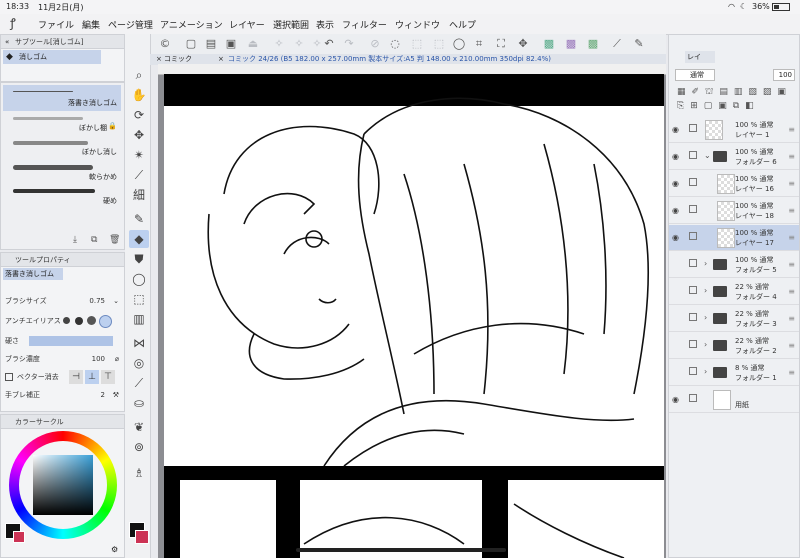  Describe the element at coordinates (139, 403) in the screenshot. I see `airbrush-icon: ⛀` at that location.